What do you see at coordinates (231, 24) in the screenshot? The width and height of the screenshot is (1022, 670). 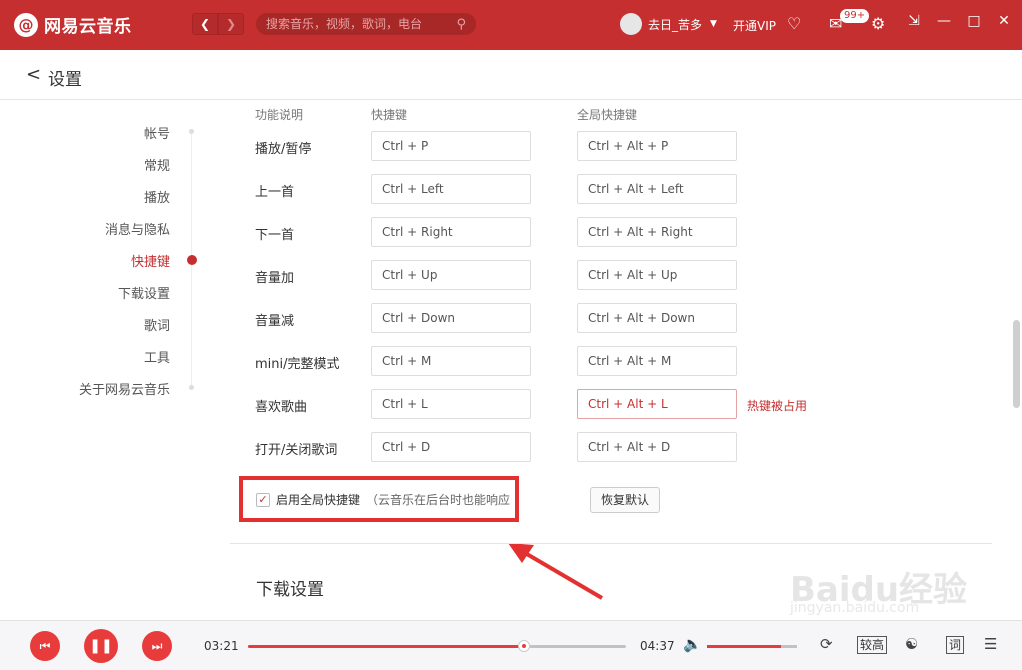 I see `forward-nav-button: ❯` at bounding box center [231, 24].